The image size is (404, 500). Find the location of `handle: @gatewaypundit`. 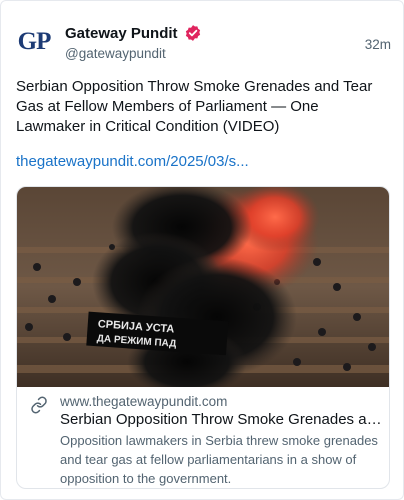

handle: @gatewaypundit is located at coordinates (133, 53).